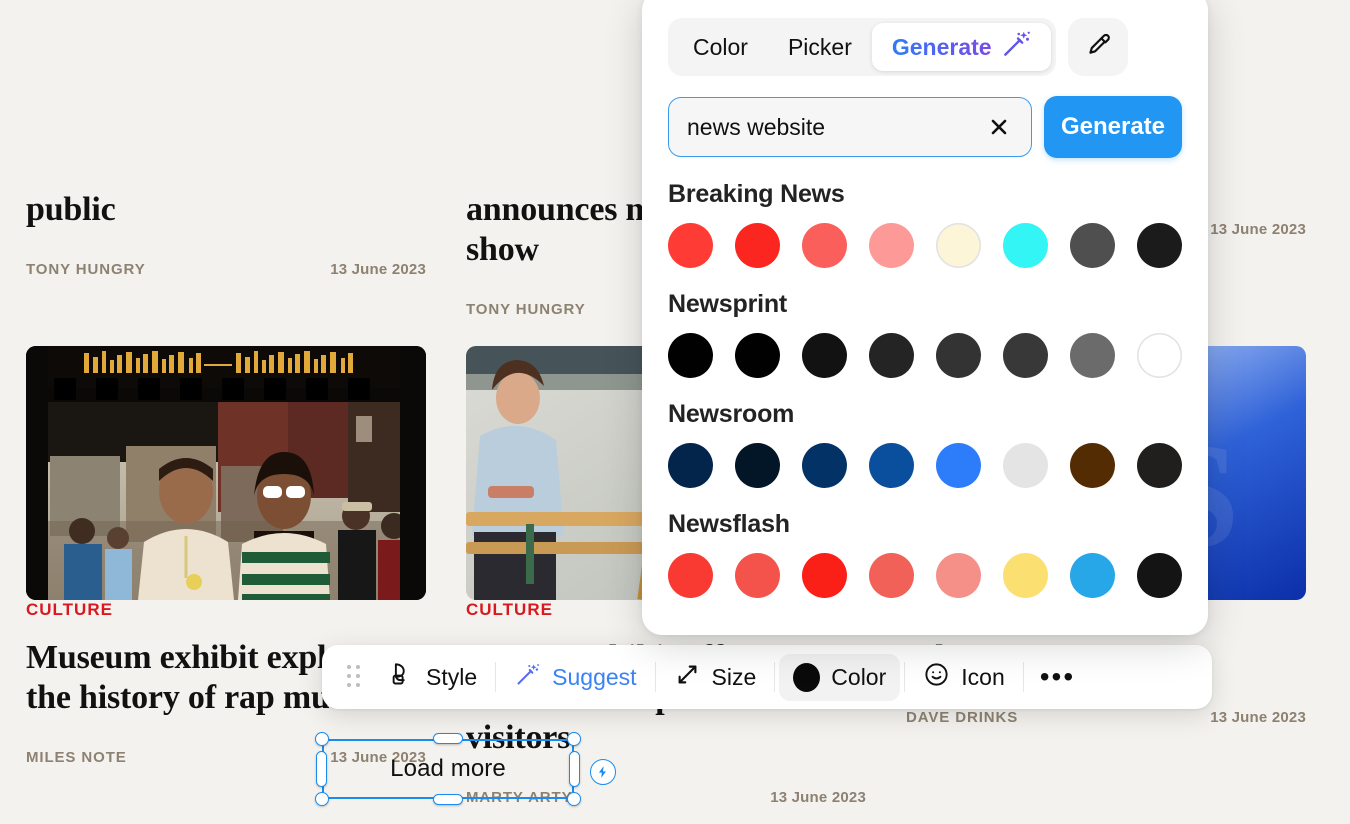  I want to click on resize-handle-bottom, so click(448, 799).